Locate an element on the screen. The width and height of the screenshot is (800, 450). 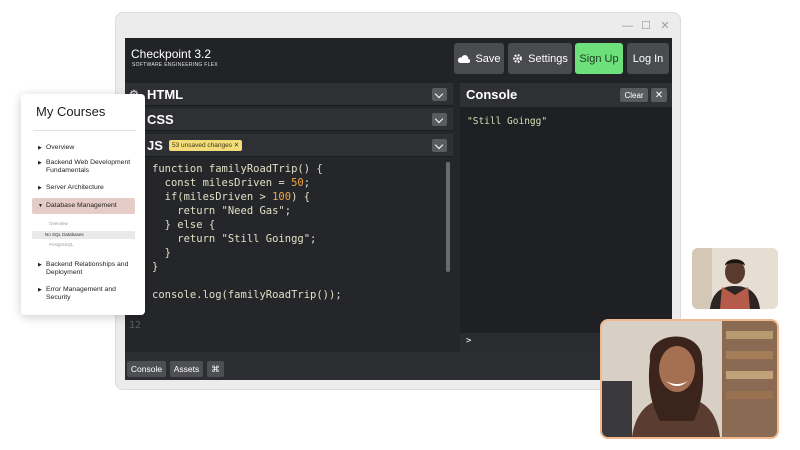
settings-label: Settings is located at coordinates (548, 58).